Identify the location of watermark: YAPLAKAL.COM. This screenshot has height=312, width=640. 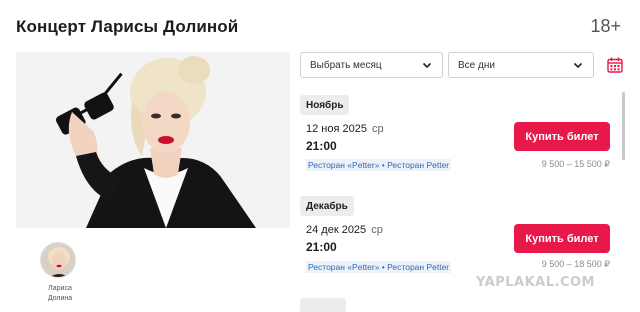
(535, 282).